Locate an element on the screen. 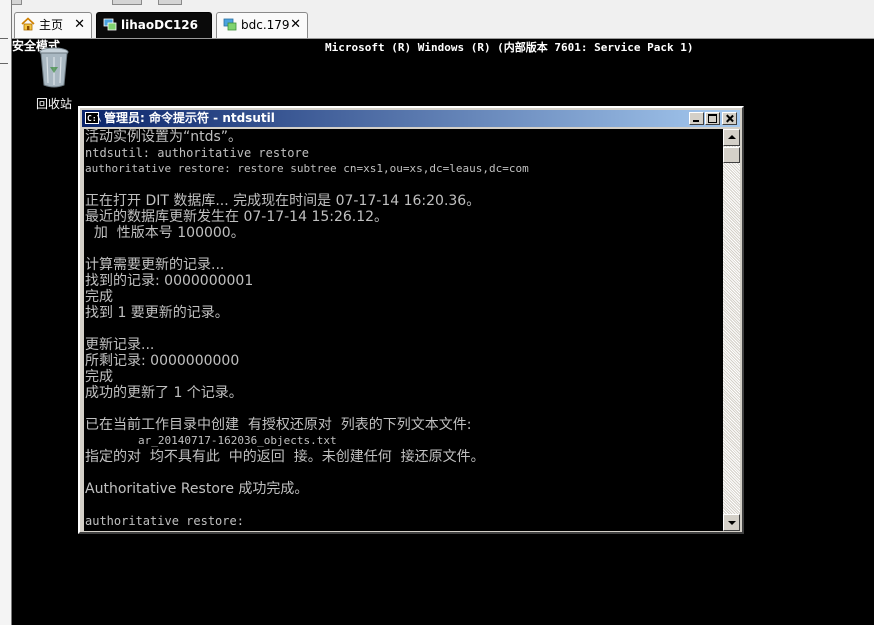  recycle-bin: 回收站 is located at coordinates (54, 78).